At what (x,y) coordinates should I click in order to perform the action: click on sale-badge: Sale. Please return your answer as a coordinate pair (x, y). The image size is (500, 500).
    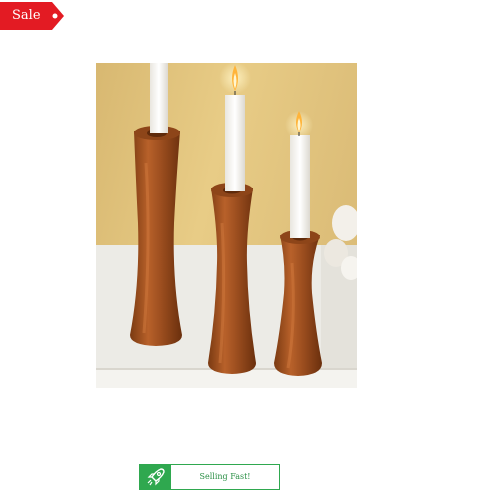
    Looking at the image, I should click on (32, 16).